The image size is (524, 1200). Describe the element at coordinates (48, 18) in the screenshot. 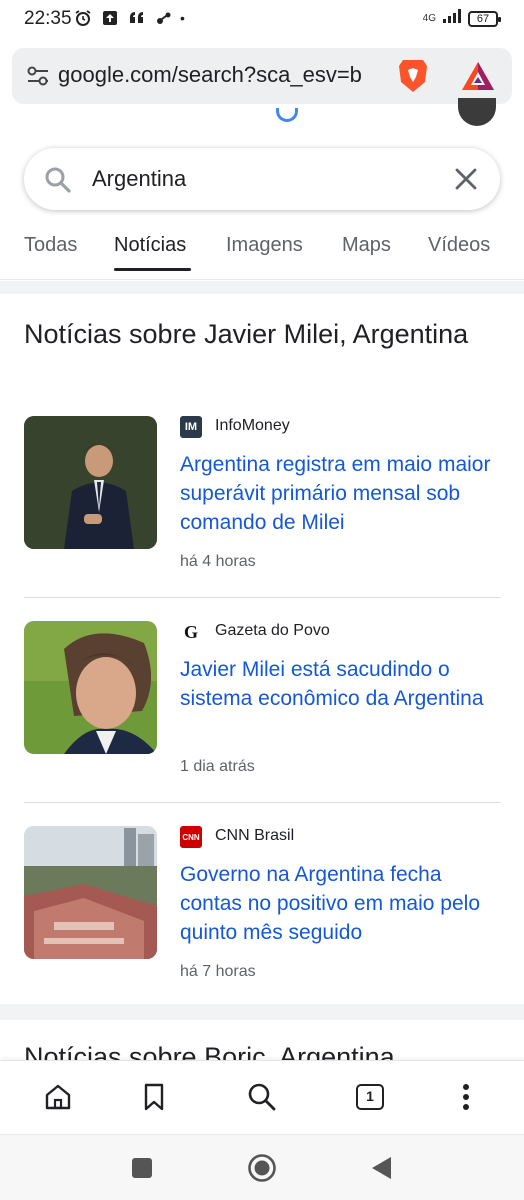

I see `status-time: 22:35` at that location.